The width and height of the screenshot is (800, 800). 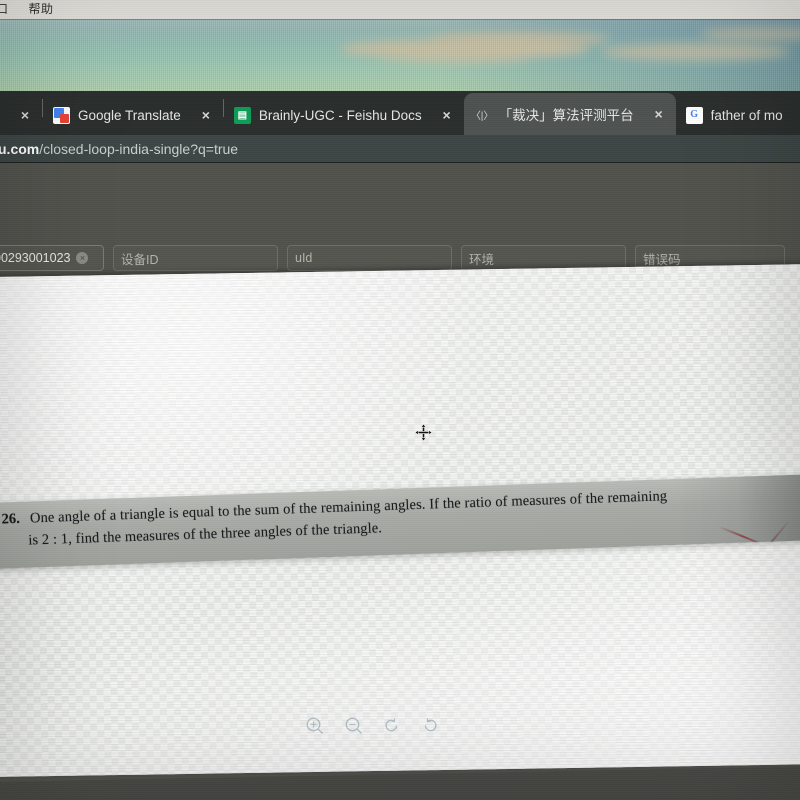 What do you see at coordinates (746, 115) in the screenshot?
I see `tab-label: father of mo` at bounding box center [746, 115].